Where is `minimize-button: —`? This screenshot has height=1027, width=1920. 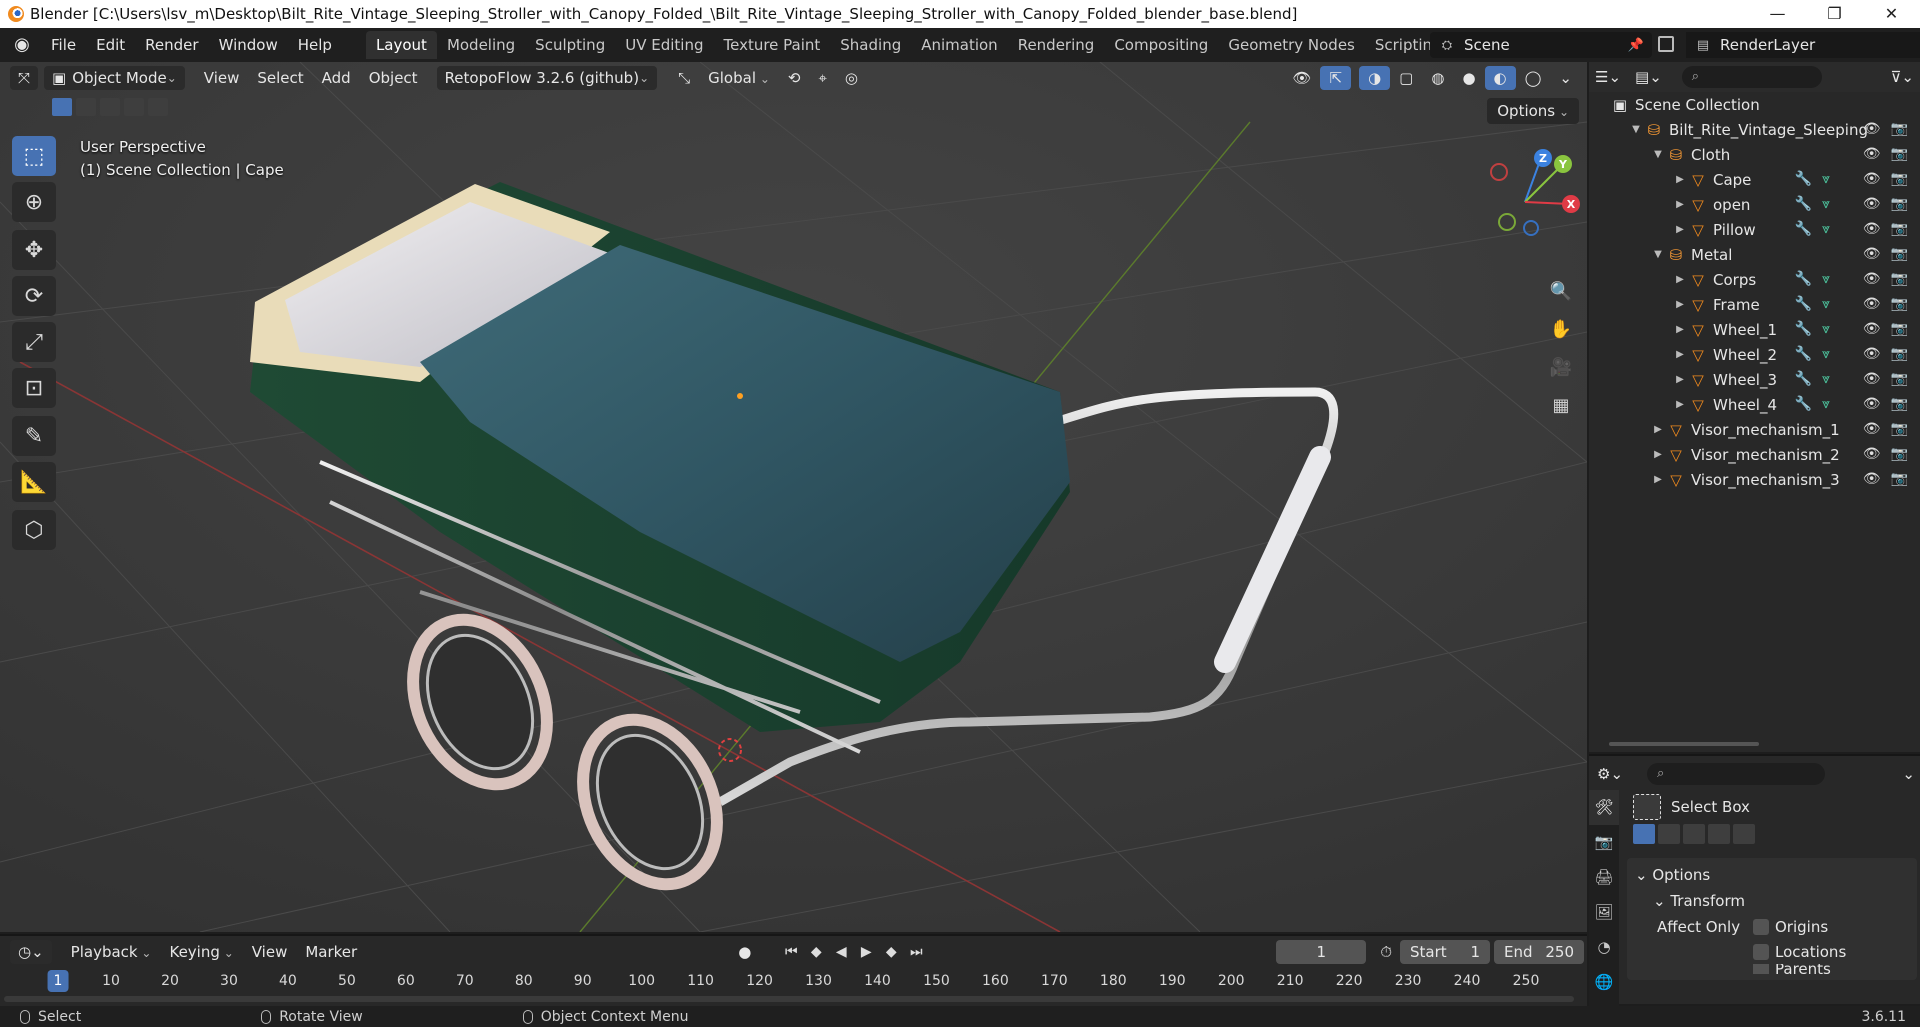
minimize-button: — is located at coordinates (1777, 14).